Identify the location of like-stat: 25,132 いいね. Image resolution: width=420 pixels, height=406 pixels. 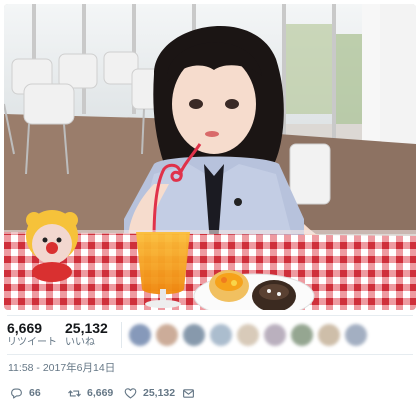
(86, 335).